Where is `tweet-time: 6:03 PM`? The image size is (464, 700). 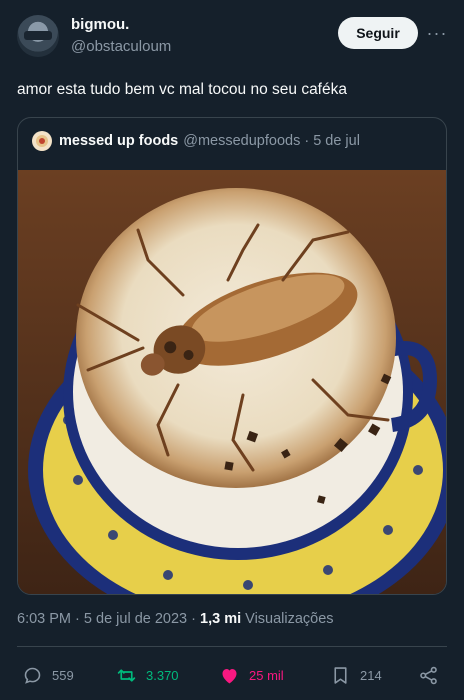 tweet-time: 6:03 PM is located at coordinates (44, 619).